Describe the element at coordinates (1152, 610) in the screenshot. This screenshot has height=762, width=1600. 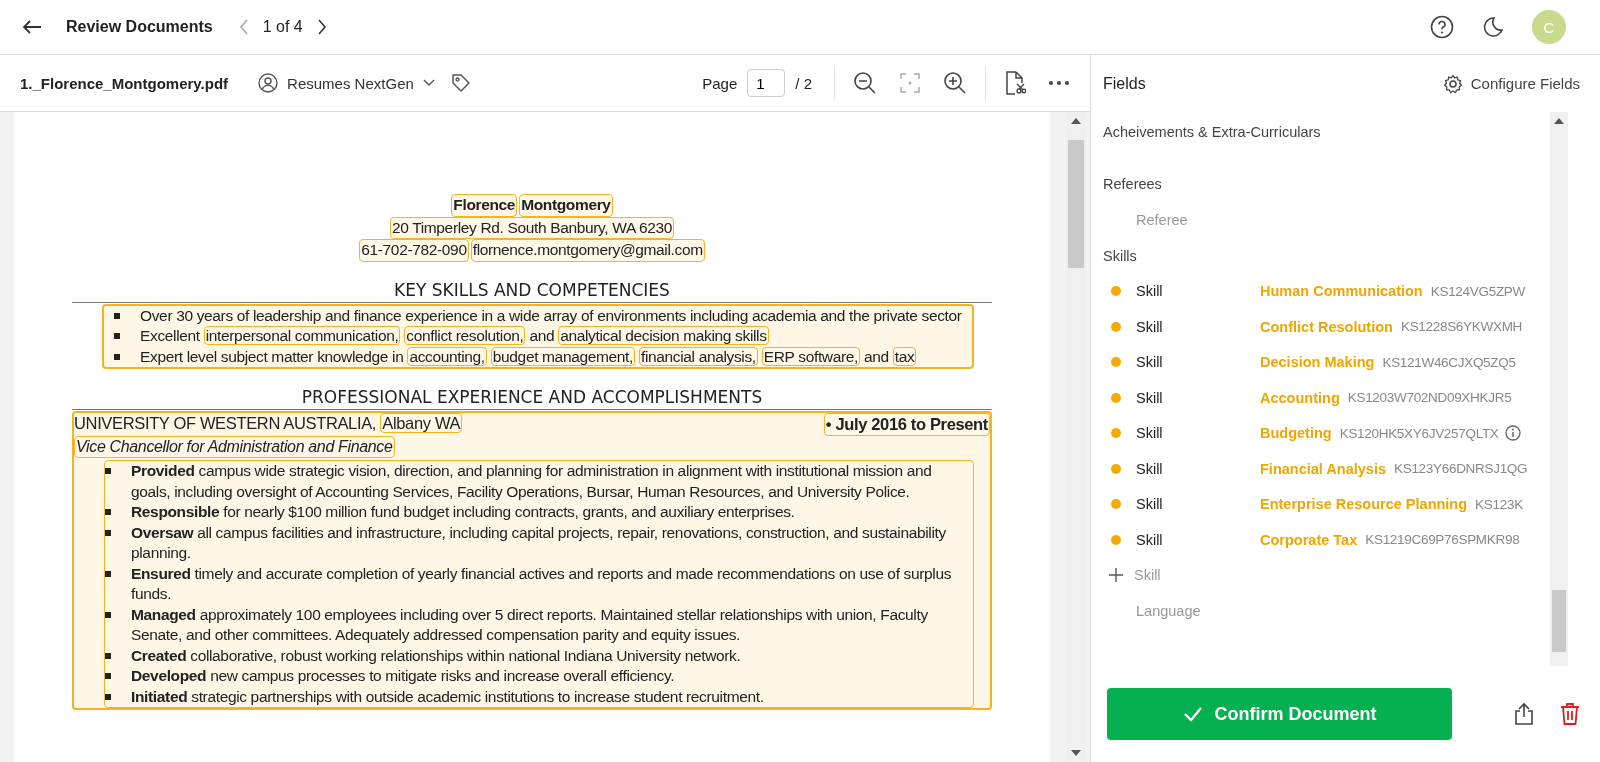
I see `empty-field-label: Language` at that location.